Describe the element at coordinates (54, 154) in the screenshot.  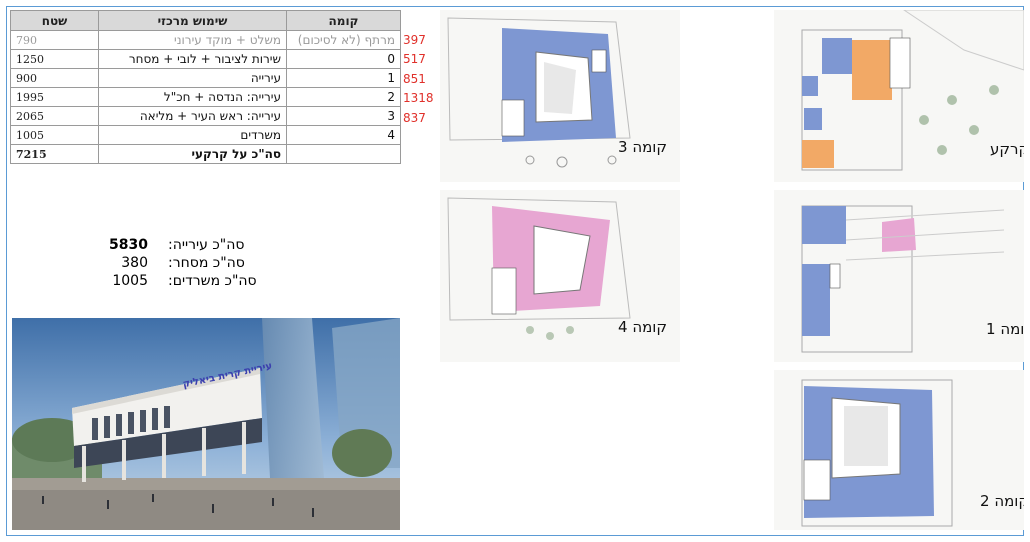
I see `total-area: 7215` at that location.